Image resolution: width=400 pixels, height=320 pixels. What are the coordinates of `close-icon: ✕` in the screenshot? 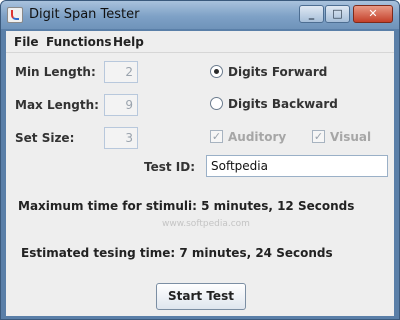 It's located at (373, 13).